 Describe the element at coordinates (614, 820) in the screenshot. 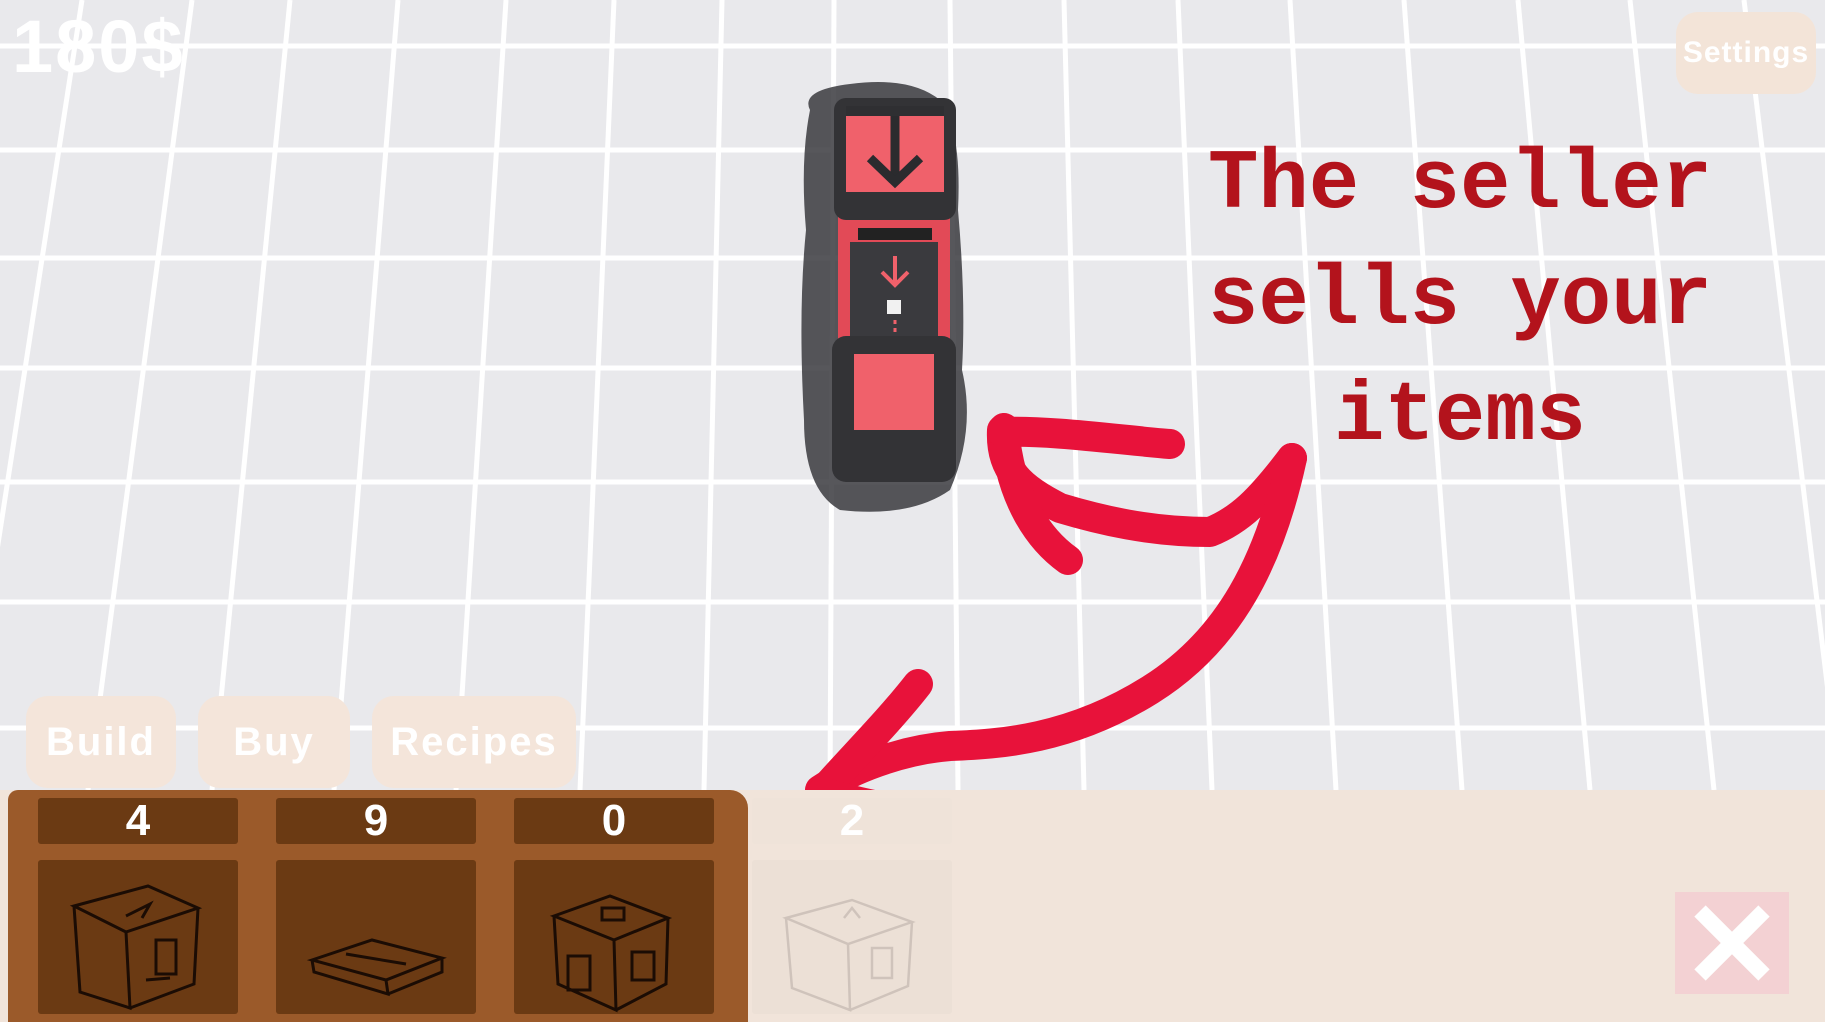

I see `slot-count: 0` at that location.